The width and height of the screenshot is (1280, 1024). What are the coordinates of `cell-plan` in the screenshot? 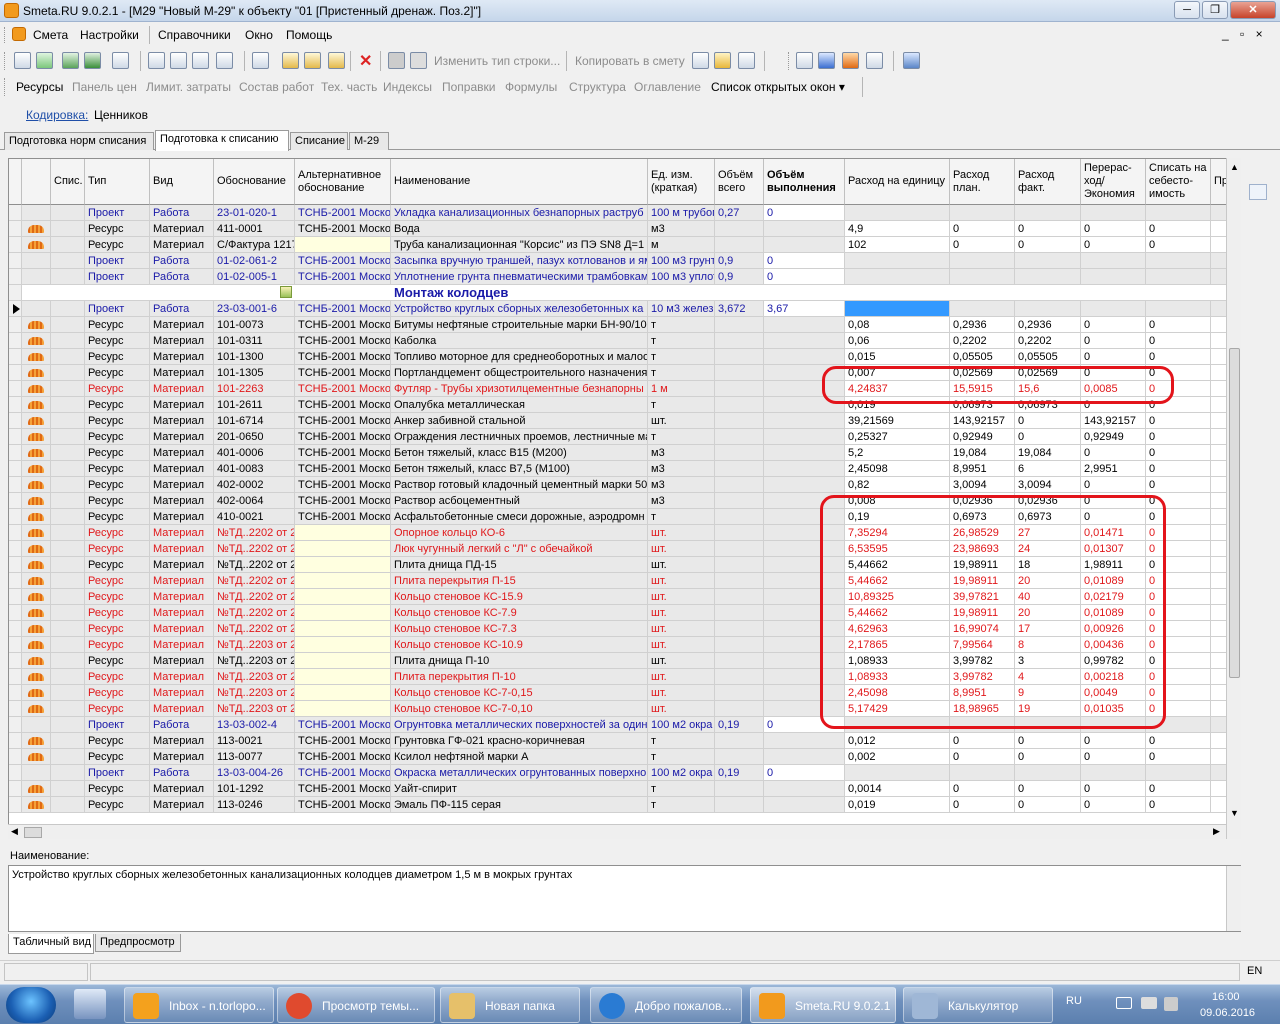 It's located at (982, 725).